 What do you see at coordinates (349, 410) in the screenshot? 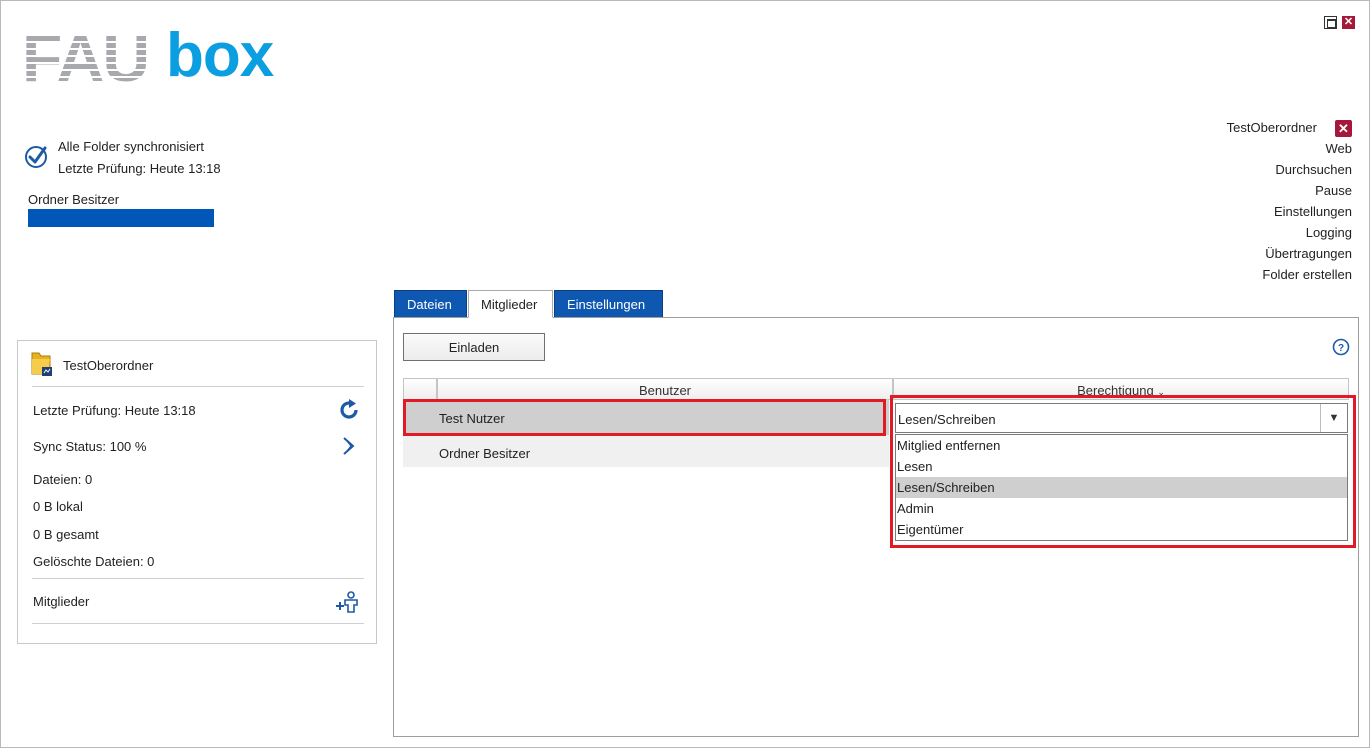
I see `refresh-icon` at bounding box center [349, 410].